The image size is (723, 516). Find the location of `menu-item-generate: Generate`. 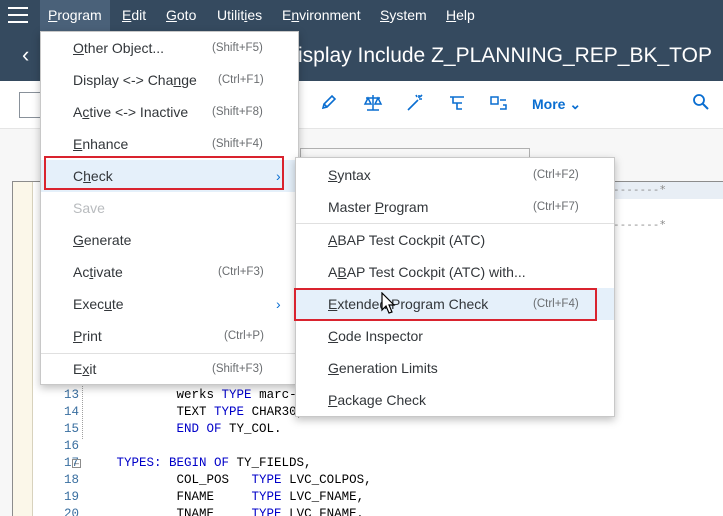

menu-item-generate: Generate is located at coordinates (169, 240).